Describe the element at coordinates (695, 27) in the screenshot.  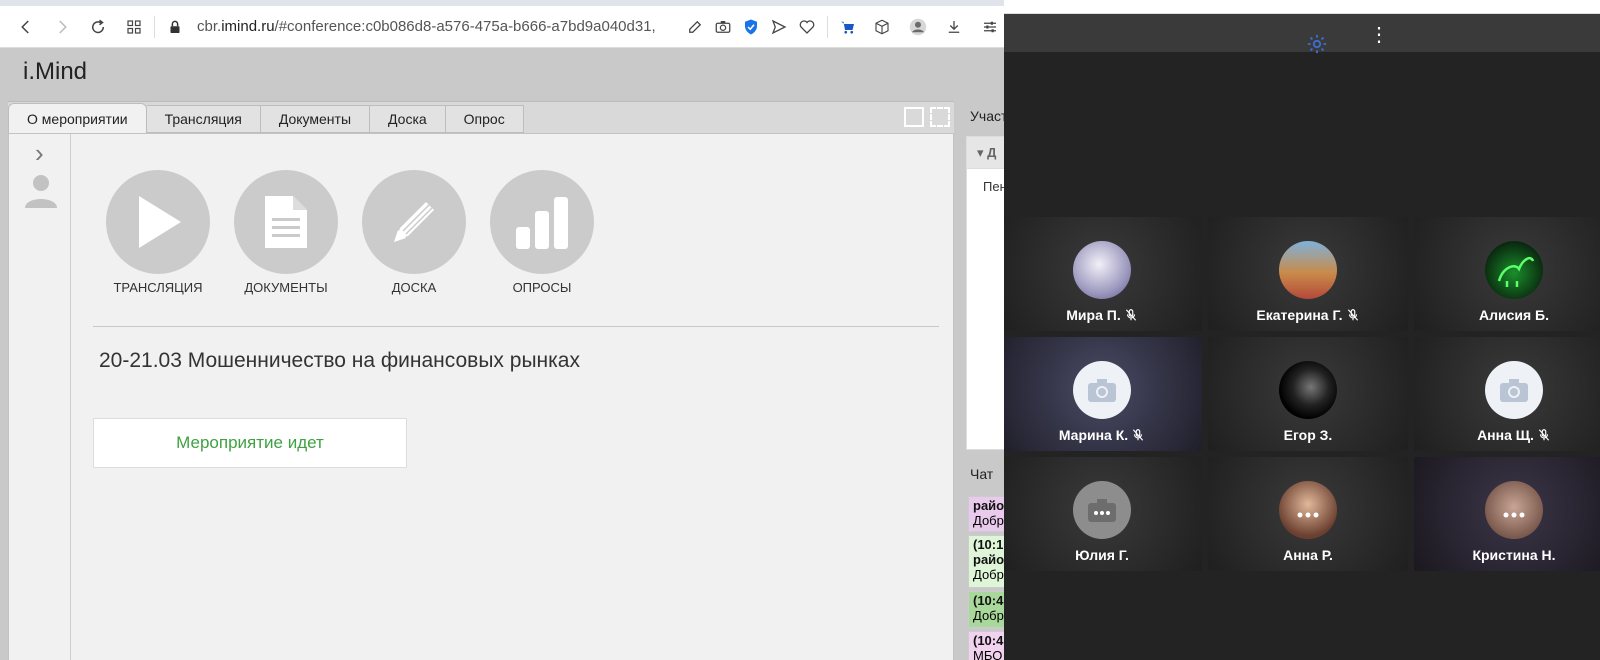
I see `edit-icon` at that location.